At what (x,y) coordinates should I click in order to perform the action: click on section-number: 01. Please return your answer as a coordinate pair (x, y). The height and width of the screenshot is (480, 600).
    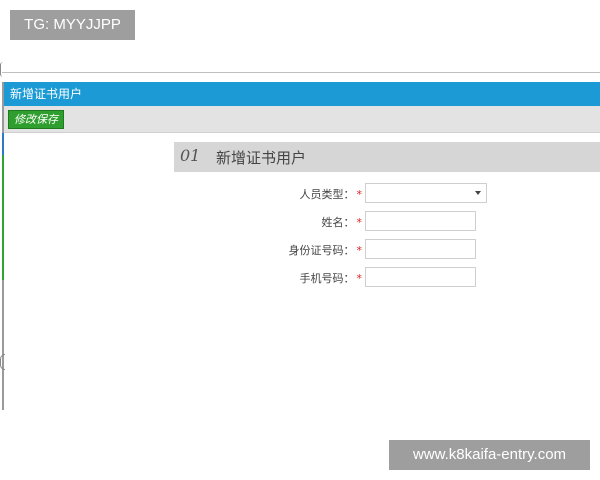
    Looking at the image, I should click on (190, 155).